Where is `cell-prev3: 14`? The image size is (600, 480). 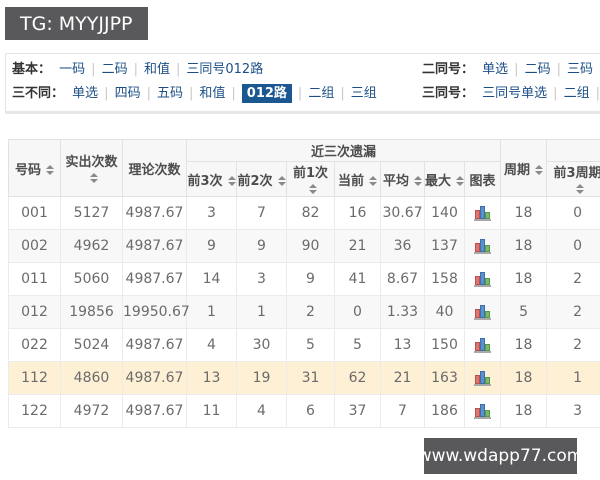 cell-prev3: 14 is located at coordinates (211, 279).